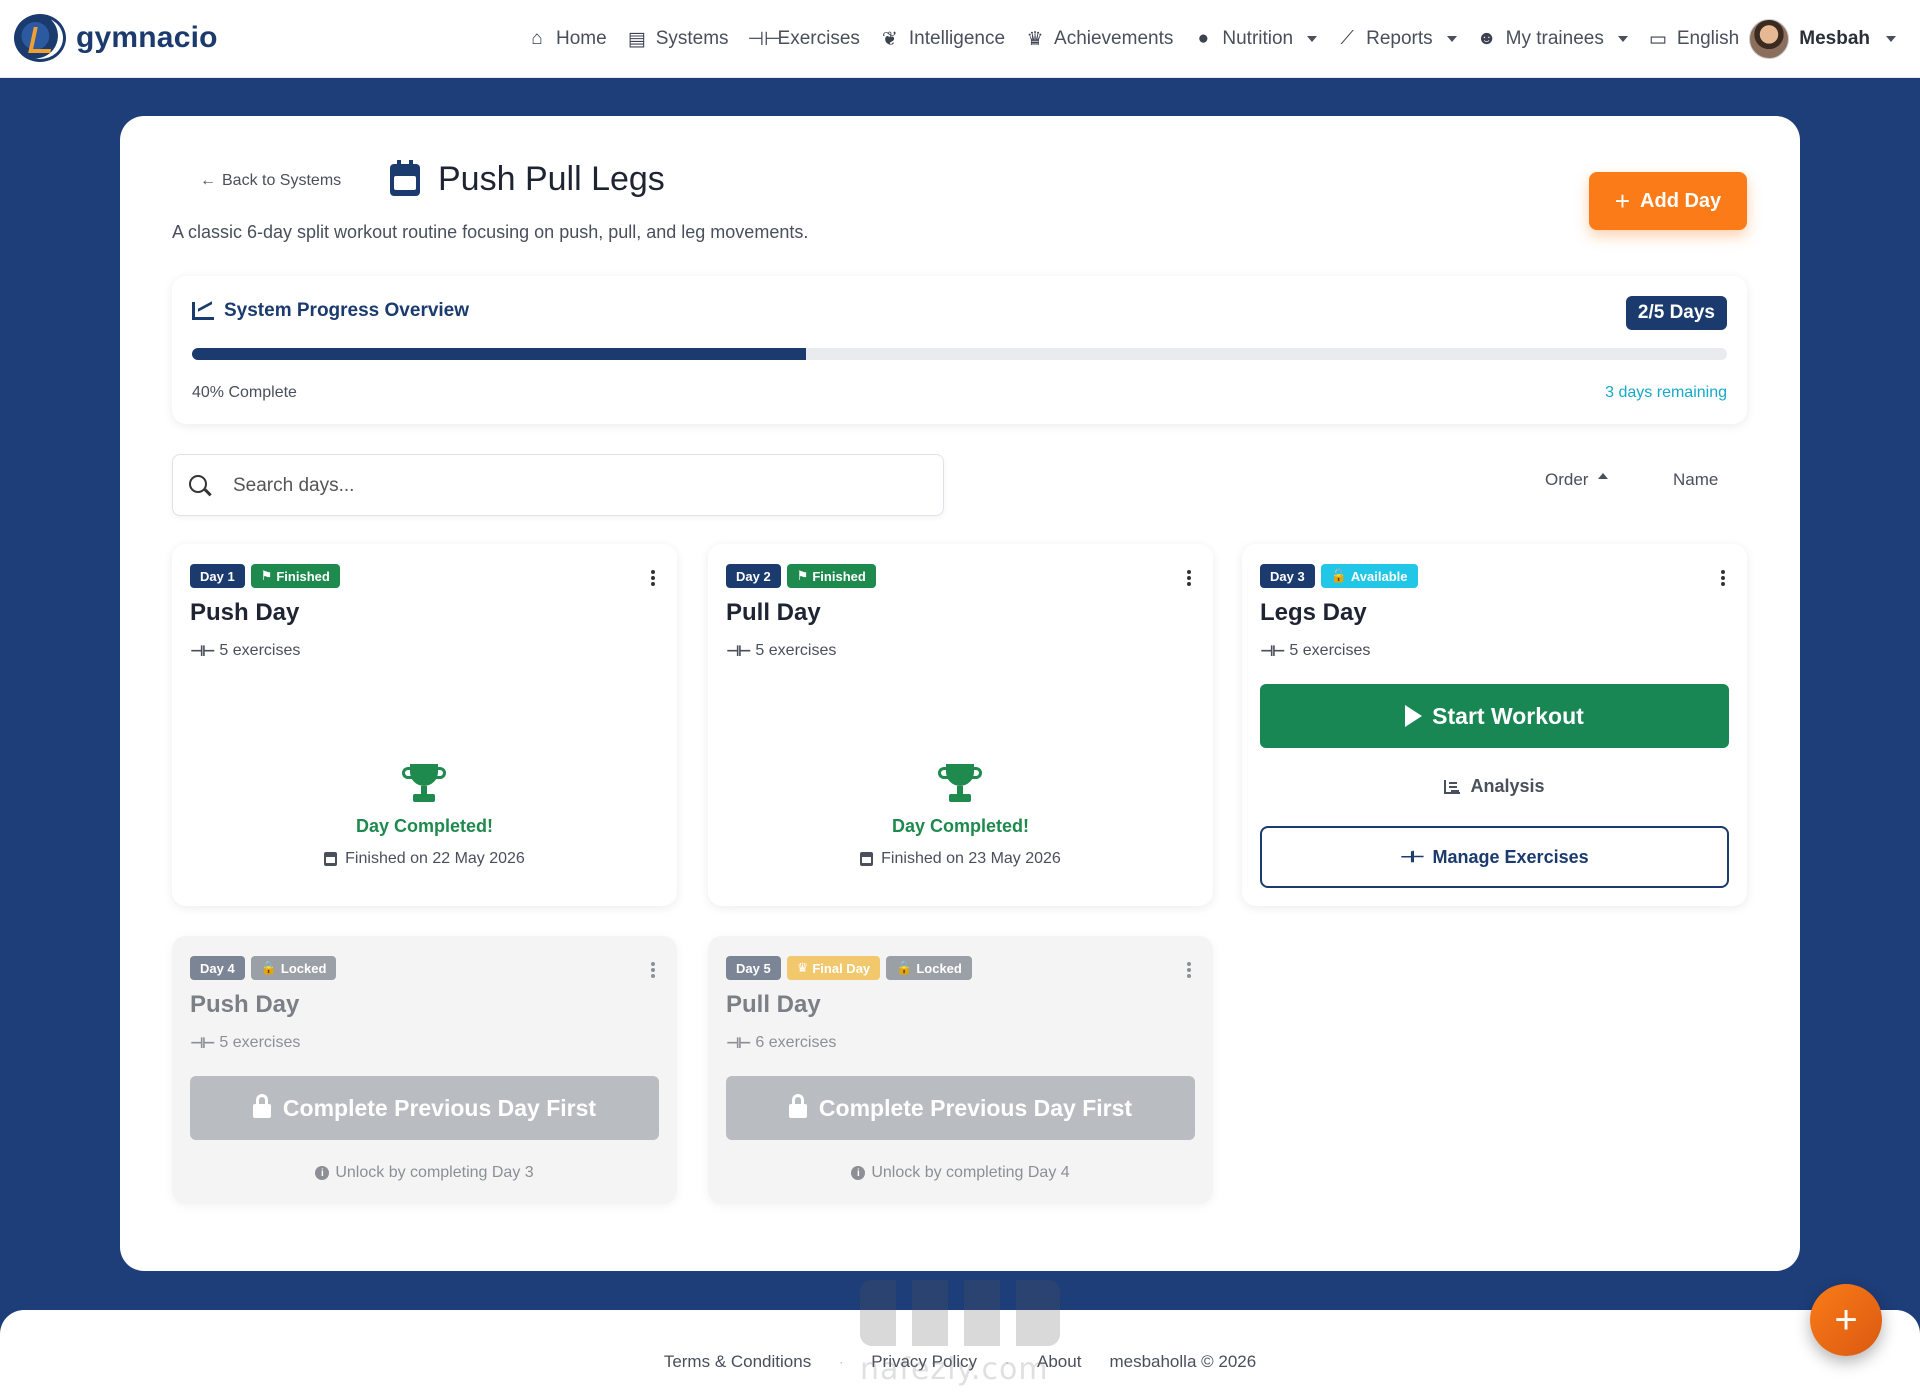  I want to click on status-badge-label: Available, so click(1379, 576).